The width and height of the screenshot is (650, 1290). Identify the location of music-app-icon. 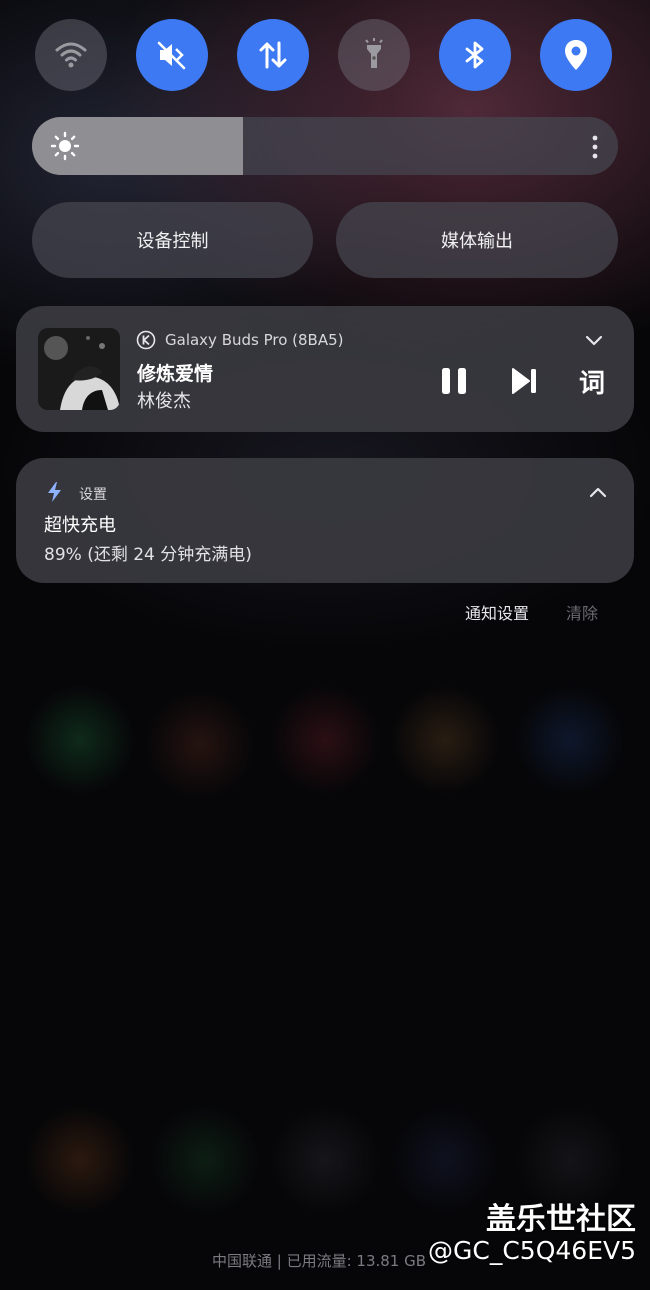
(146, 340).